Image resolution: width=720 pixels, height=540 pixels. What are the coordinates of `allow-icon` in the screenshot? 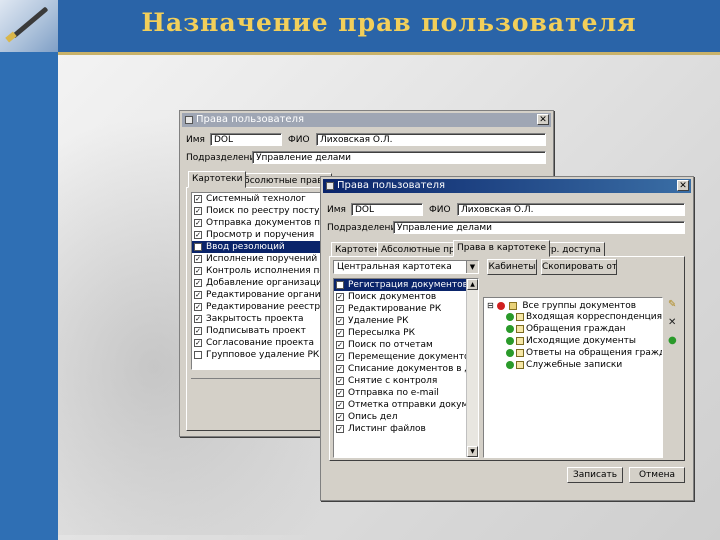 It's located at (510, 328).